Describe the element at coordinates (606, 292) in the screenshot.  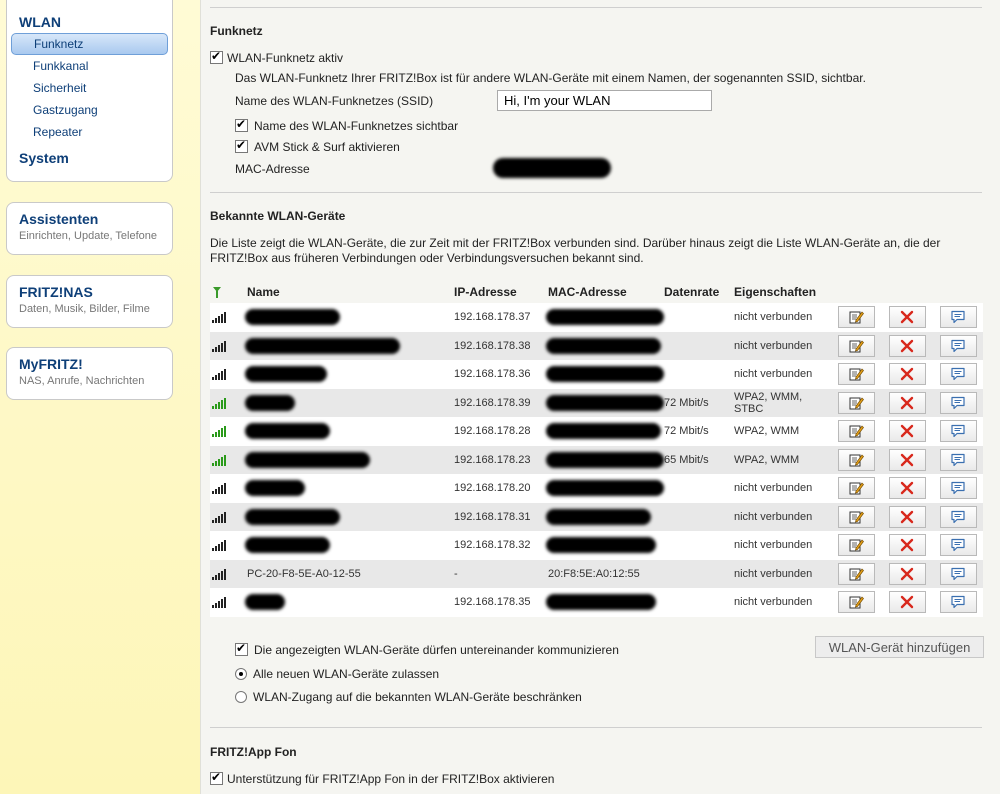
I see `column-header-mac: MAC-Adresse` at that location.